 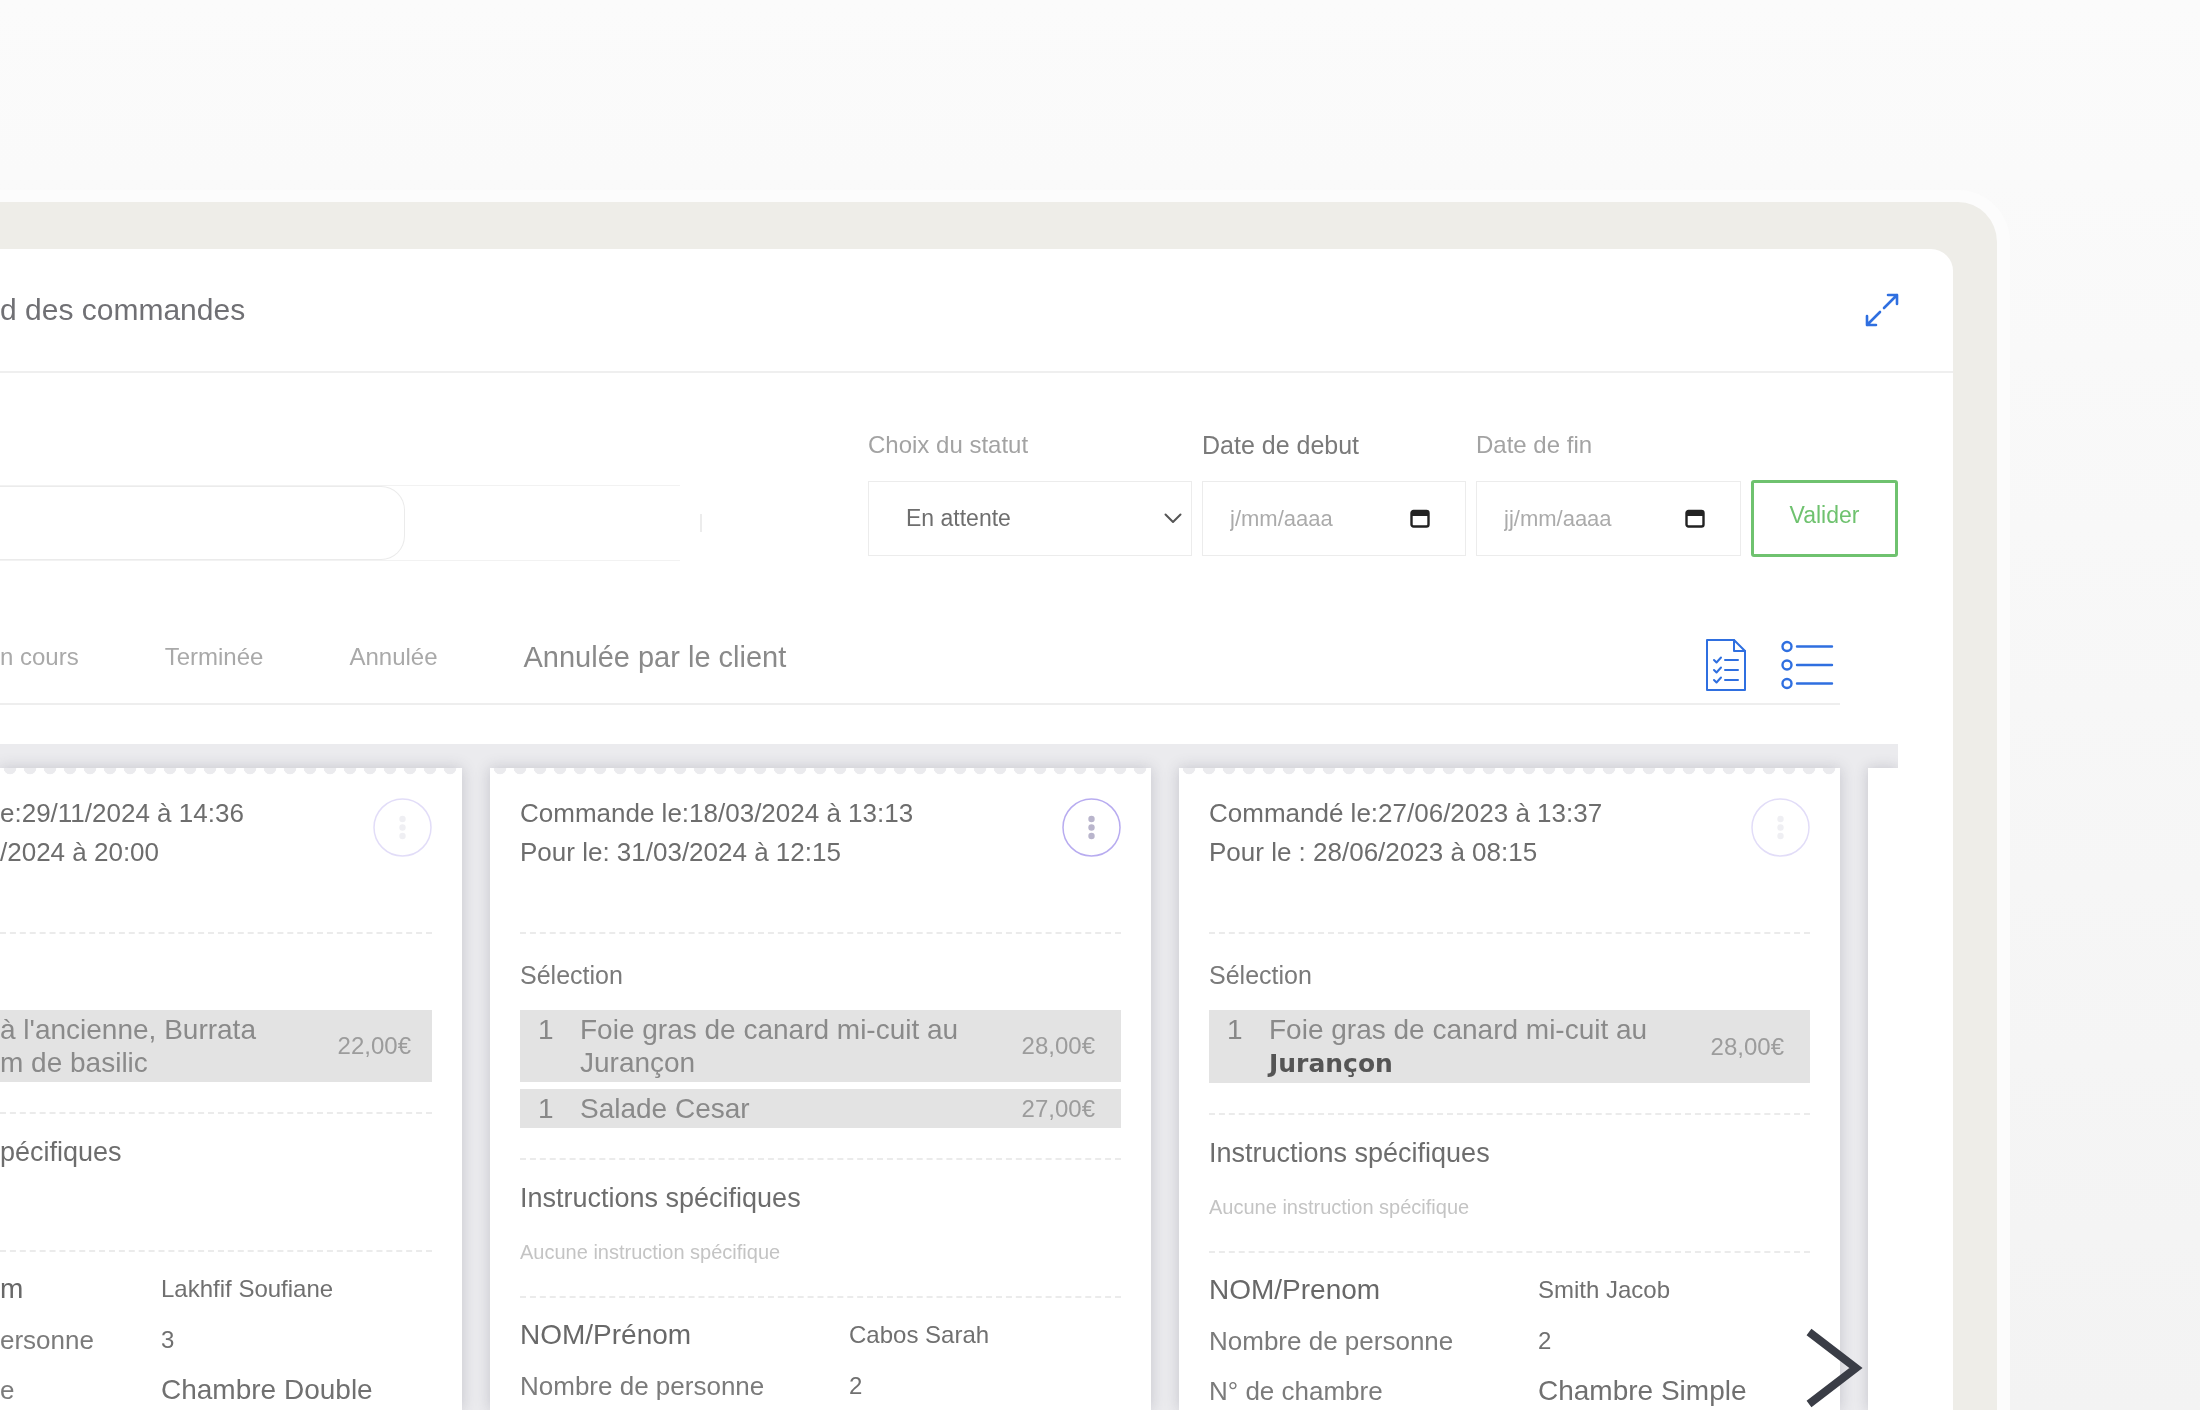 What do you see at coordinates (1824, 518) in the screenshot?
I see `submit-button: Valider` at bounding box center [1824, 518].